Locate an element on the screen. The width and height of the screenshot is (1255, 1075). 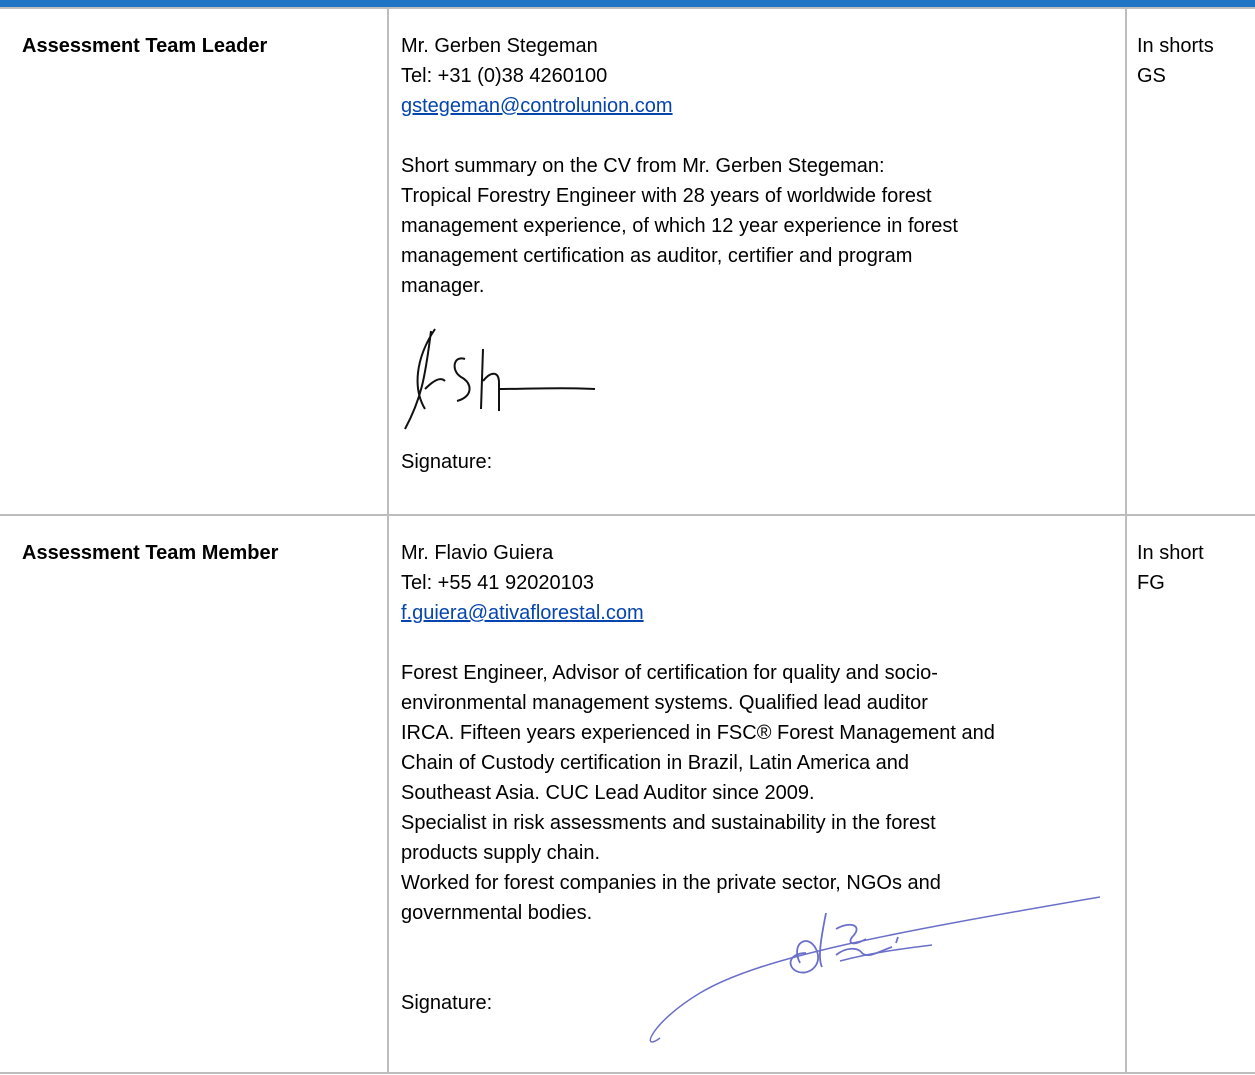
summary-line: products supply chain. is located at coordinates (501, 853).